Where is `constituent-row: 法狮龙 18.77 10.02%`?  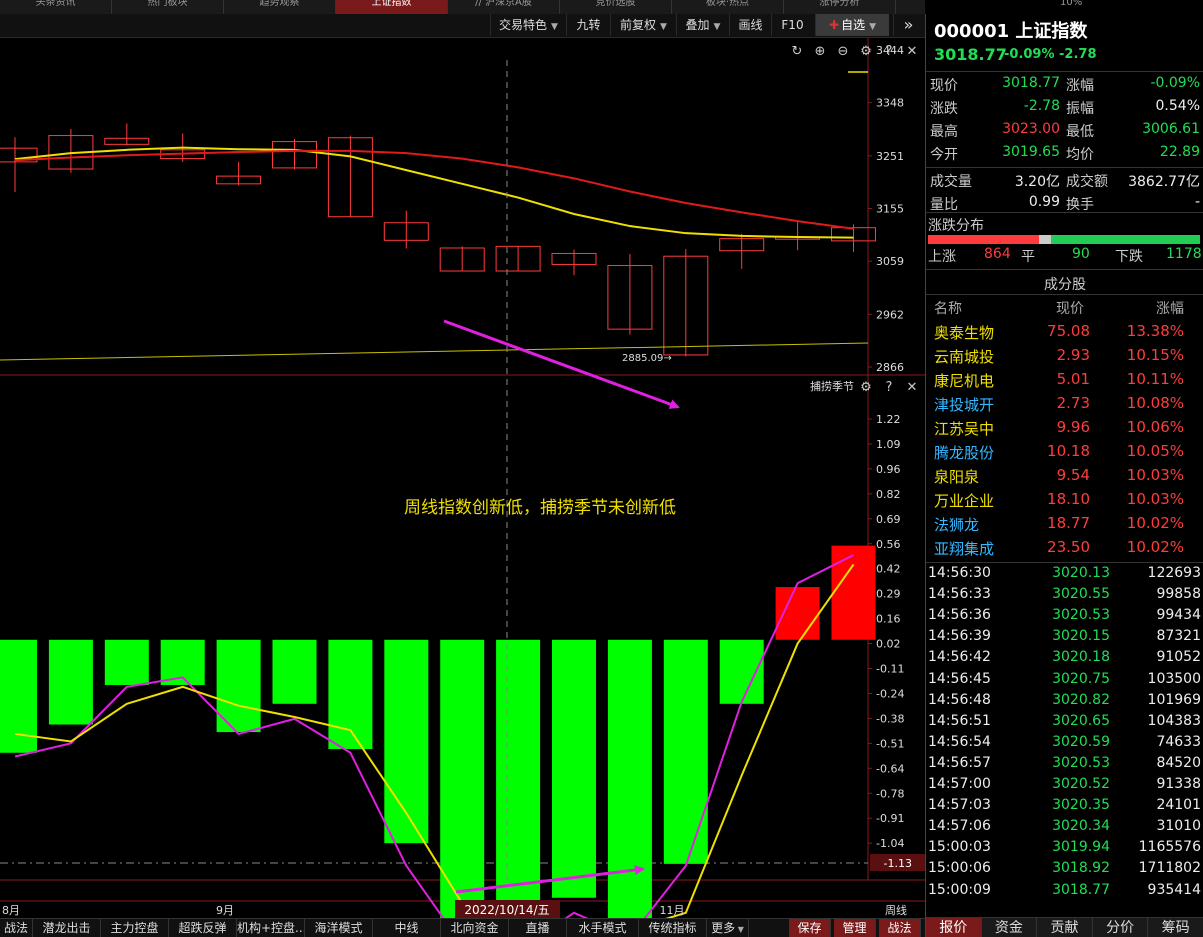
constituent-row: 法狮龙 18.77 10.02% is located at coordinates (1064, 524).